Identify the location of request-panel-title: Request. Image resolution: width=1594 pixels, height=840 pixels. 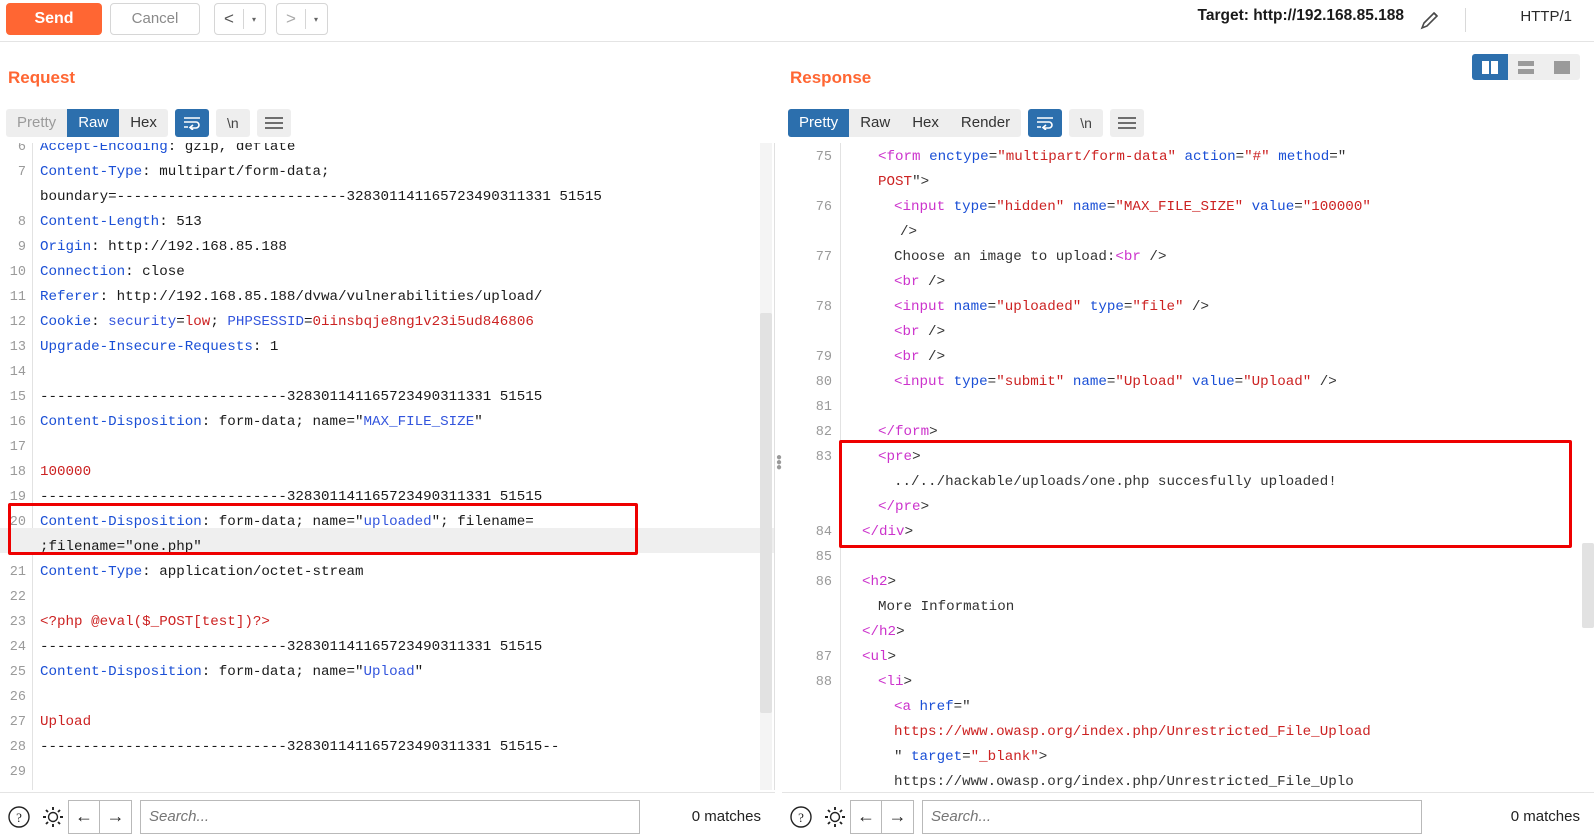
(42, 77).